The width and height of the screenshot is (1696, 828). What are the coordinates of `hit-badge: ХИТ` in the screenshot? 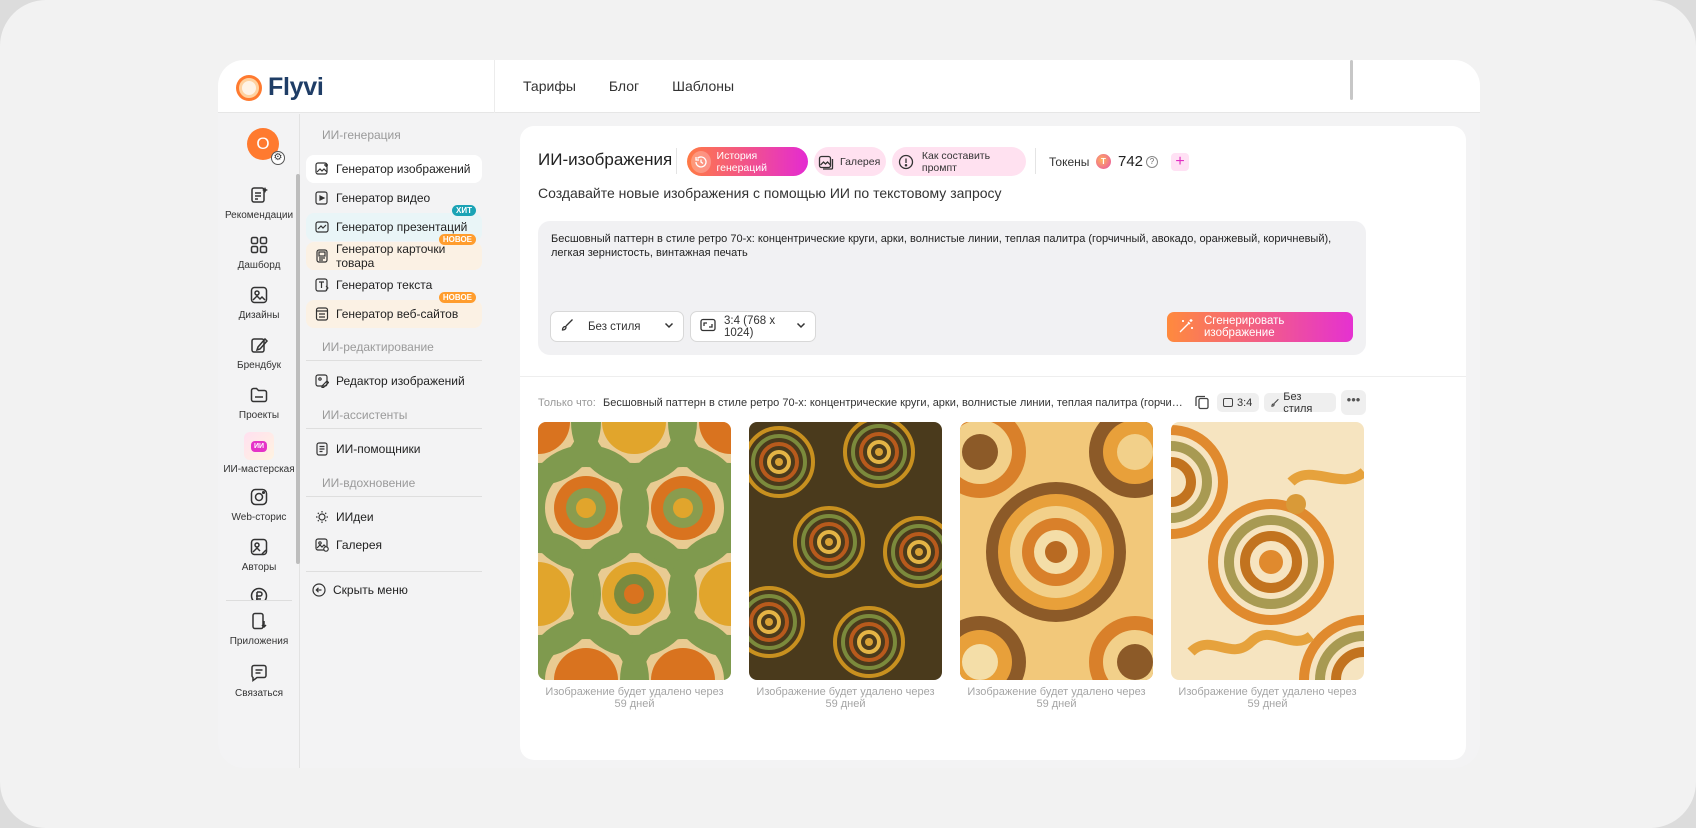 It's located at (464, 210).